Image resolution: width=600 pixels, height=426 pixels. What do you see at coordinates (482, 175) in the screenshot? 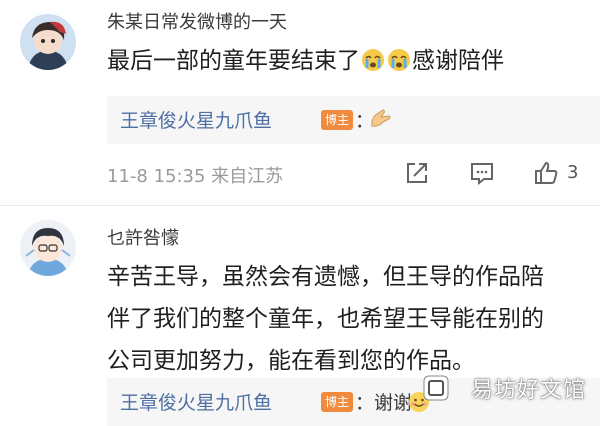
I see `comment-icon` at bounding box center [482, 175].